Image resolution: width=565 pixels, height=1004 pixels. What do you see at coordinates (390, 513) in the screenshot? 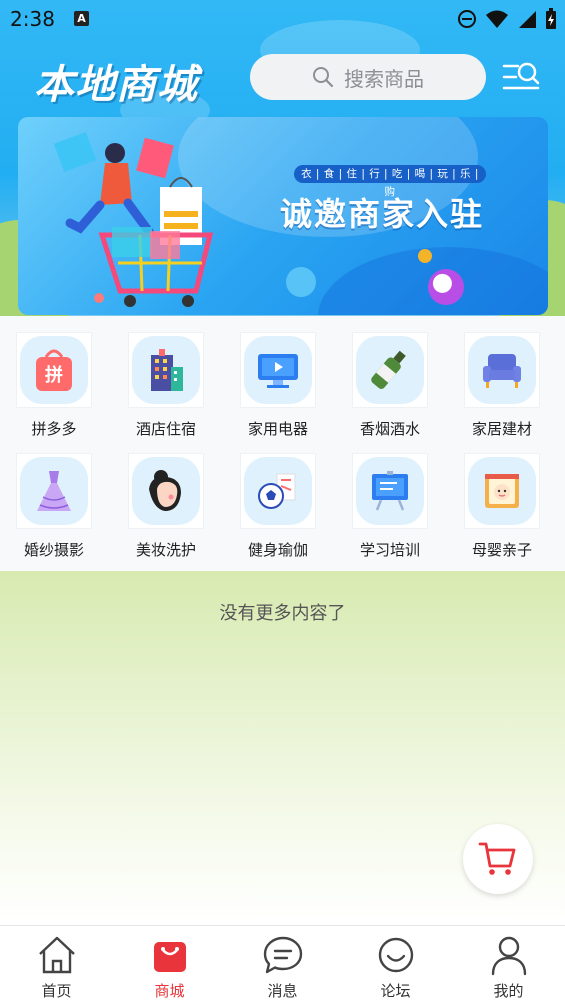
I see `category-item-education: 学习培训` at bounding box center [390, 513].